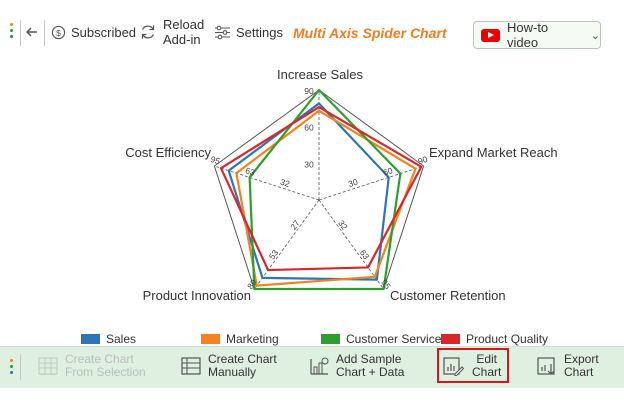 This screenshot has width=624, height=401. I want to click on settings-sliders-icon, so click(222, 32).